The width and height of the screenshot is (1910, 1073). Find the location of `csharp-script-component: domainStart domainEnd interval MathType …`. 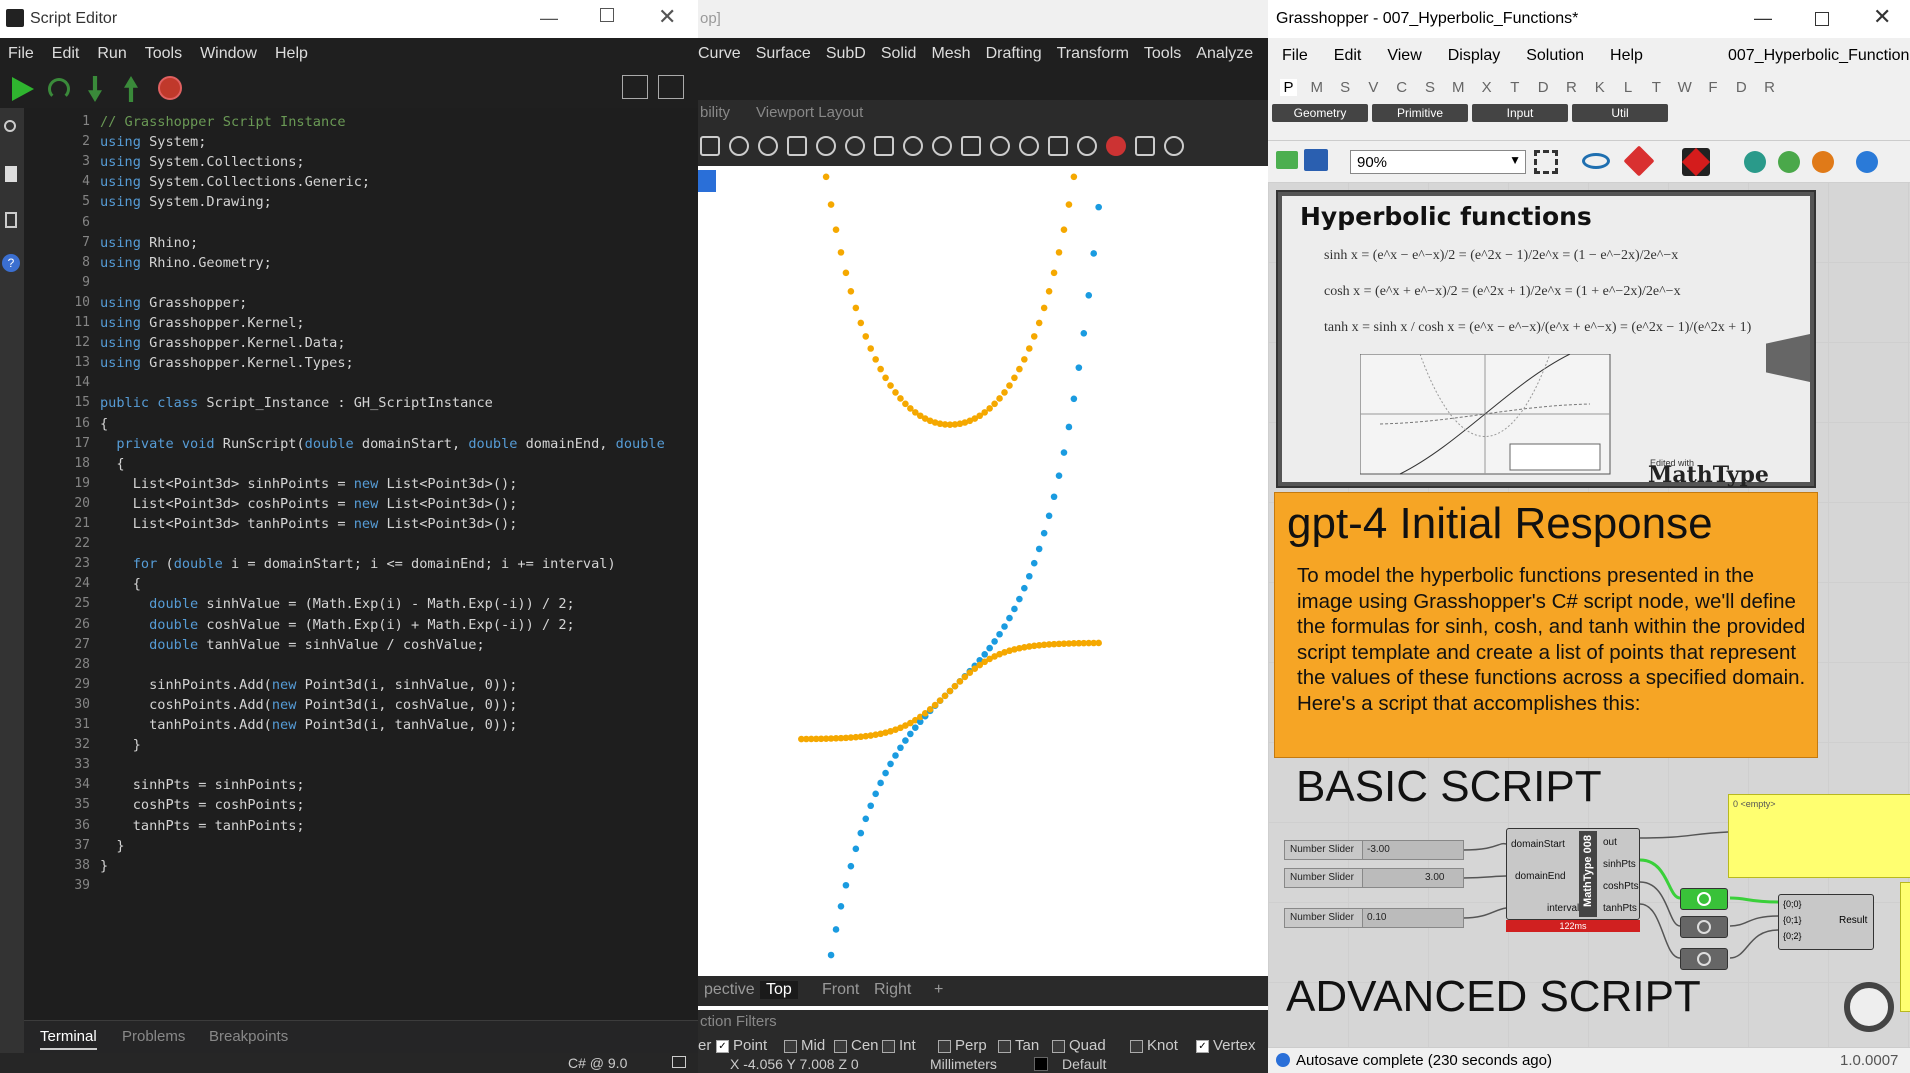

csharp-script-component: domainStart domainEnd interval MathType … is located at coordinates (1573, 874).